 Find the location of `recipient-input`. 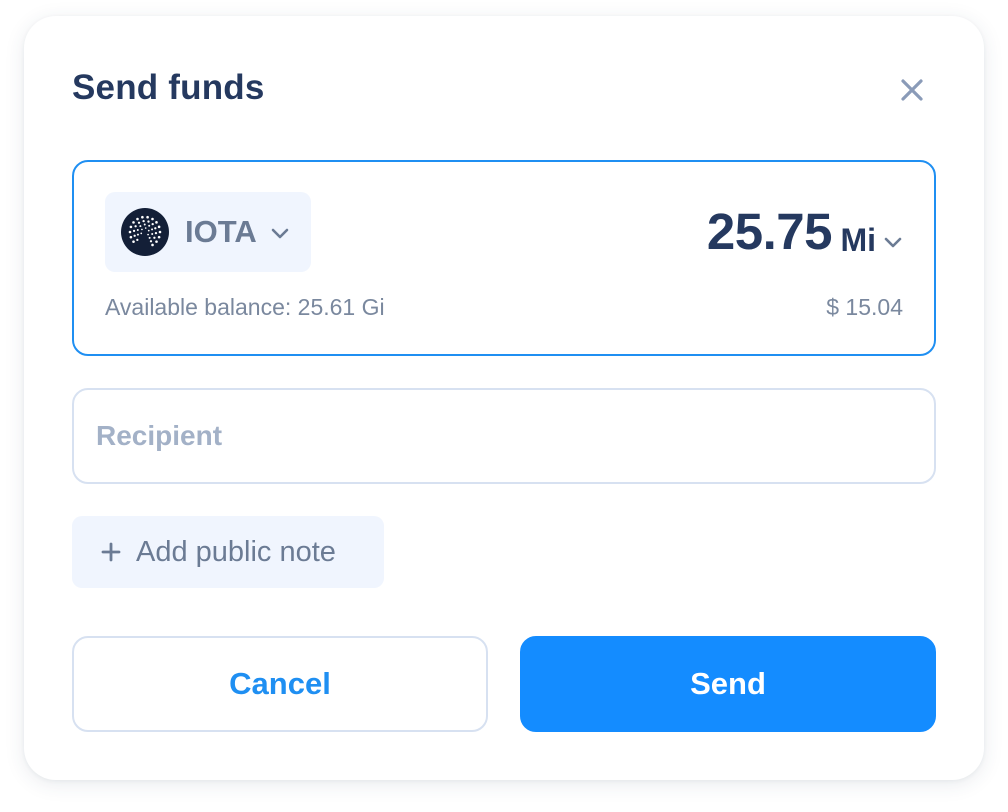

recipient-input is located at coordinates (506, 436).